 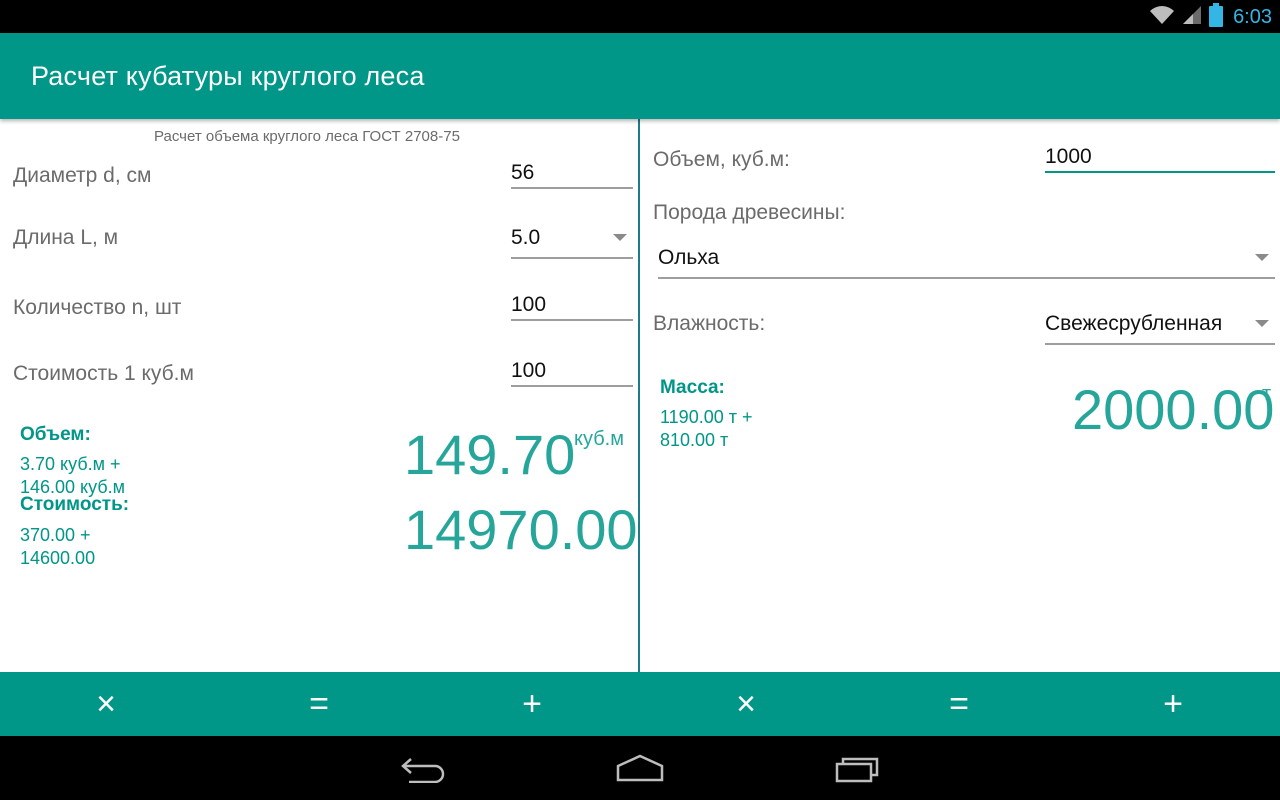 I want to click on species-dropdown: Ольха, so click(x=688, y=258).